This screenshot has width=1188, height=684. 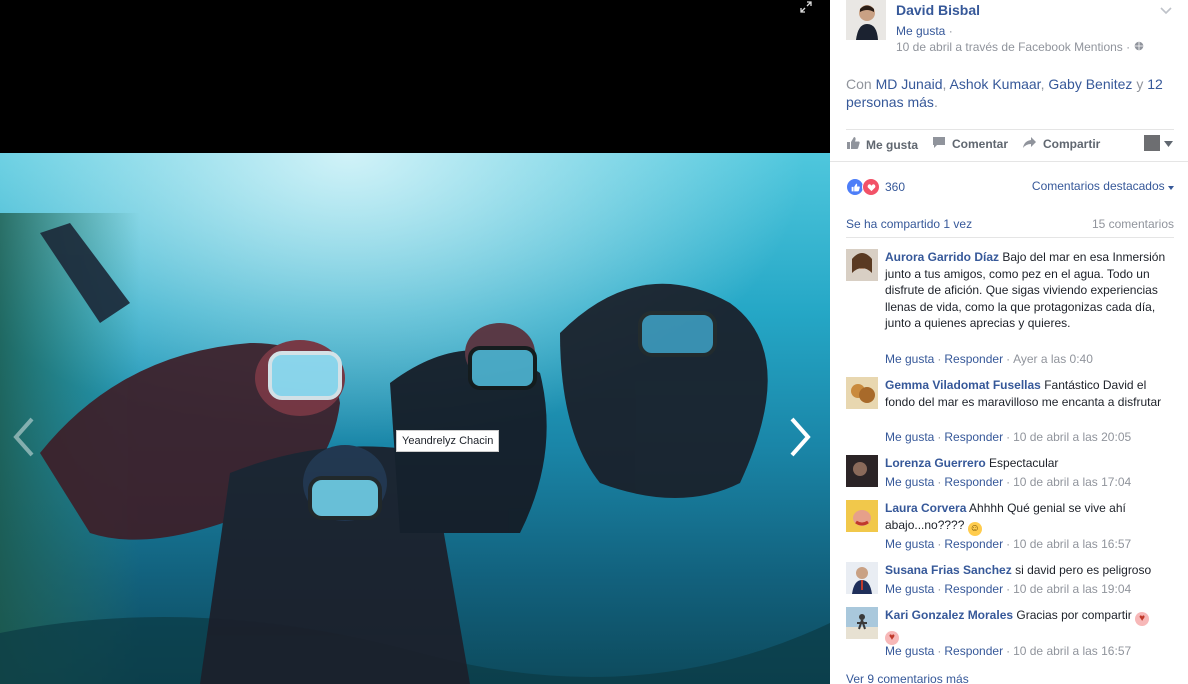 I want to click on love-reaction-icon, so click(x=871, y=187).